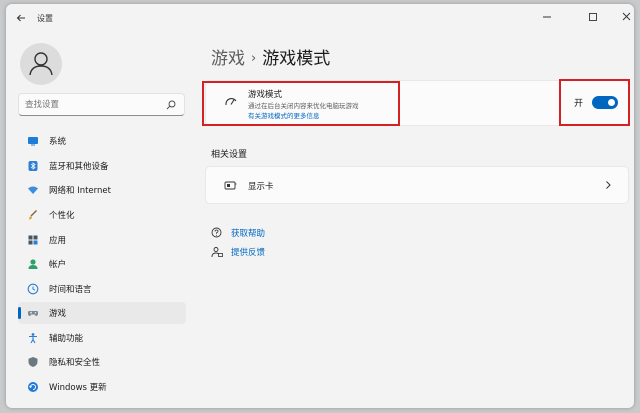 Image resolution: width=640 pixels, height=413 pixels. What do you see at coordinates (271, 252) in the screenshot?
I see `feedback-link: 提供反馈` at bounding box center [271, 252].